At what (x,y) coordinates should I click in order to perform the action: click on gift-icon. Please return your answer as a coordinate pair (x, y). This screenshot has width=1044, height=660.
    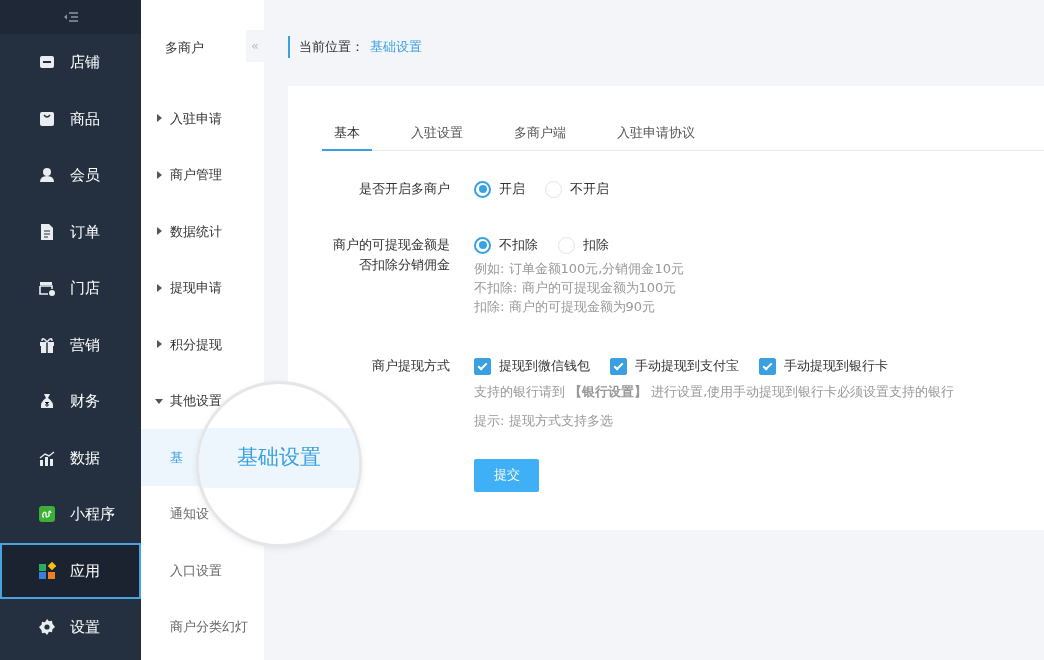
    Looking at the image, I should click on (47, 344).